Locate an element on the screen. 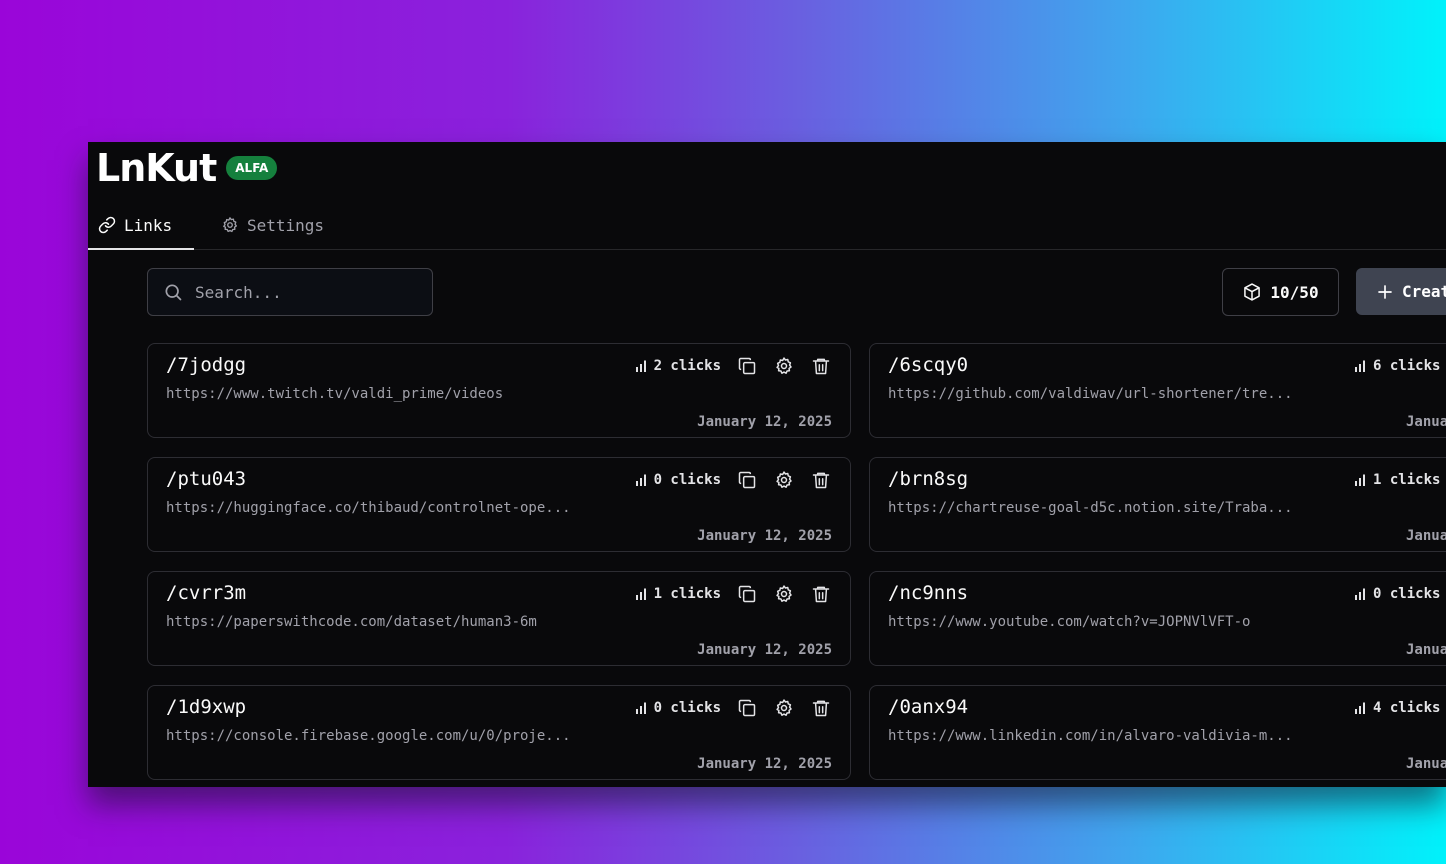 This screenshot has width=1446, height=864. click-count: 2 clicks is located at coordinates (678, 366).